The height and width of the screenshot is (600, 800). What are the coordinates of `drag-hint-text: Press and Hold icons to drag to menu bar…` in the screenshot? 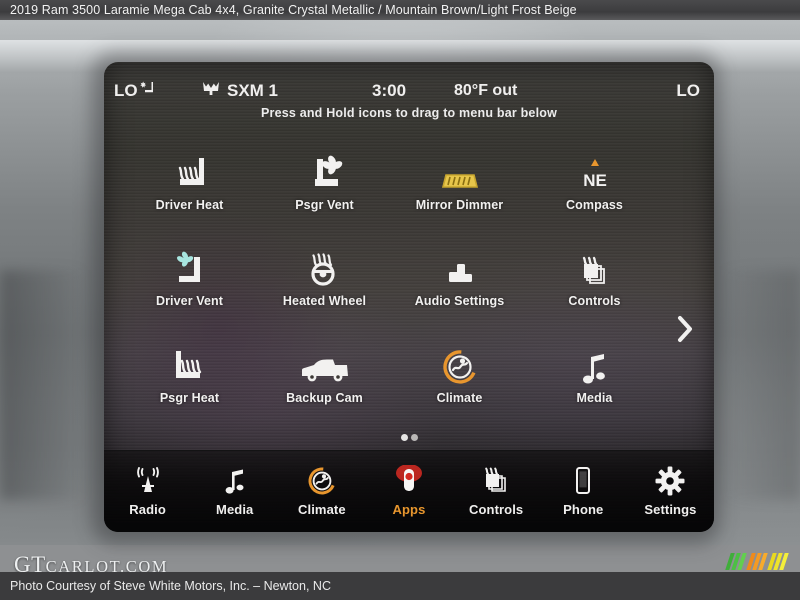 It's located at (409, 113).